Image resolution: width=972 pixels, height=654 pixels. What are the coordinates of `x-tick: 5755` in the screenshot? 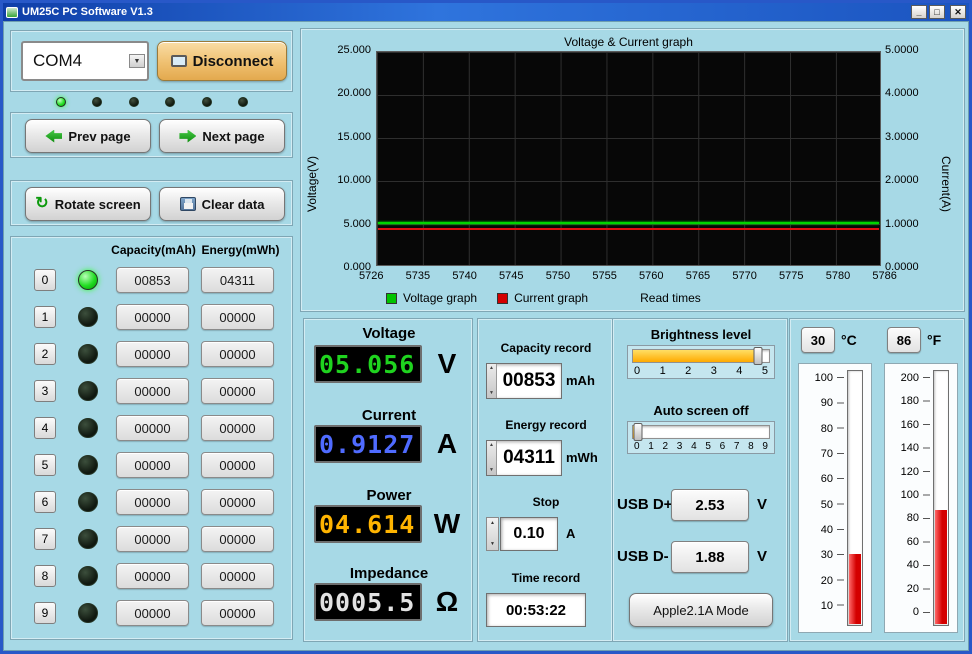 It's located at (604, 276).